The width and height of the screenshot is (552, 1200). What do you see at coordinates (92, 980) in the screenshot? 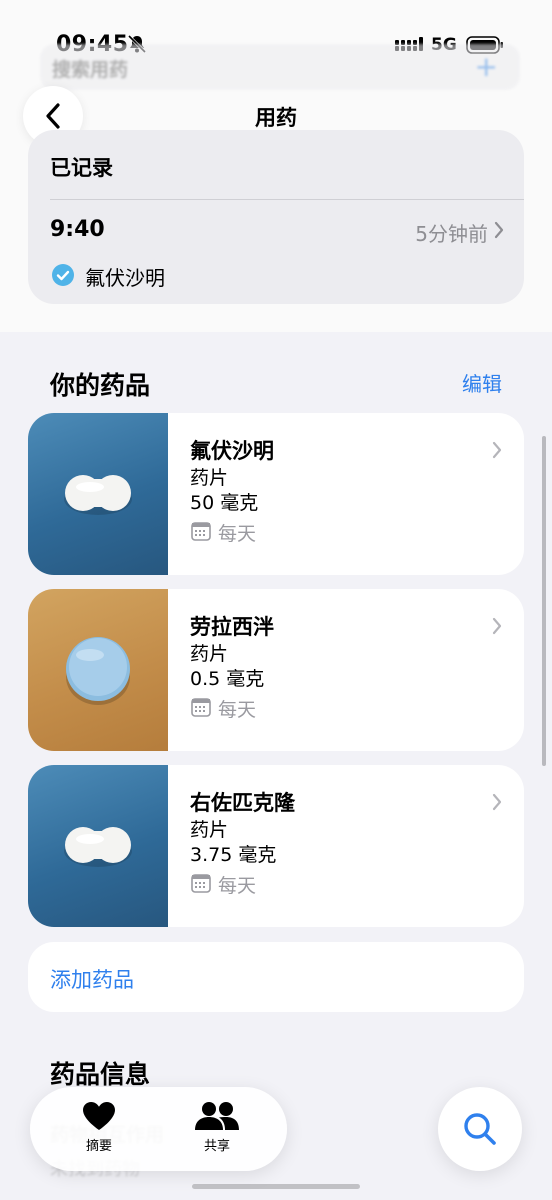
I see `add-medication-label: 添加药品` at bounding box center [92, 980].